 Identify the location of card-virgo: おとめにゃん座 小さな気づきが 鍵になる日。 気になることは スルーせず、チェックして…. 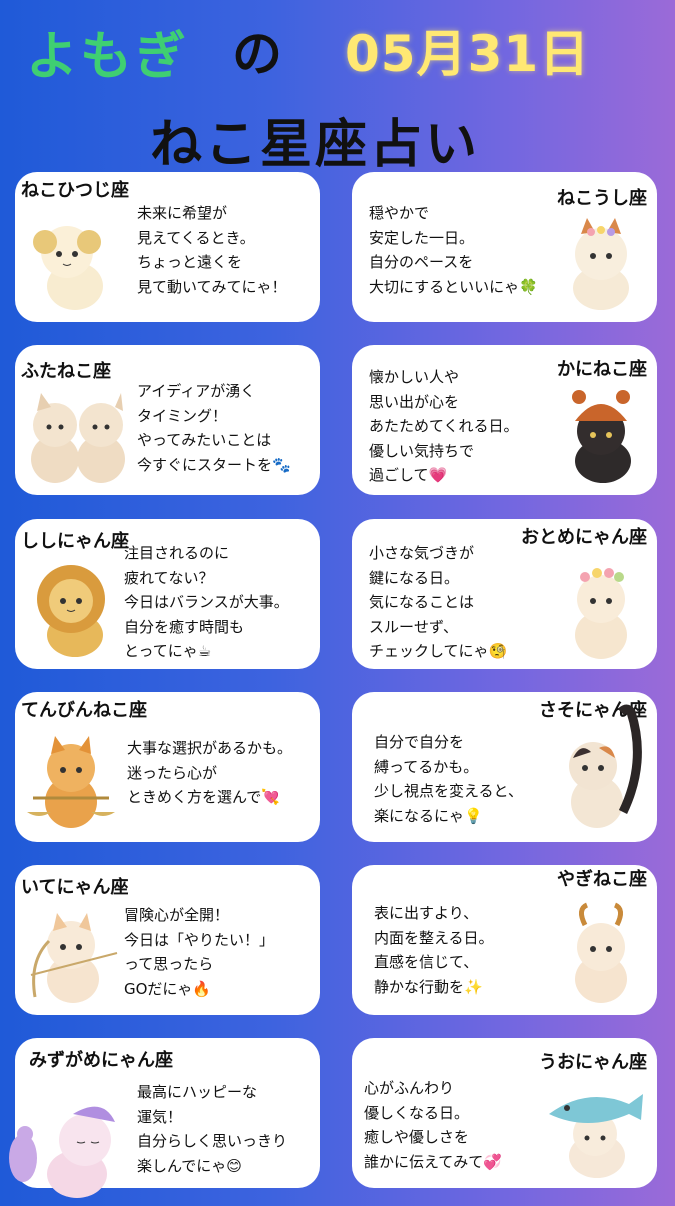
(504, 594).